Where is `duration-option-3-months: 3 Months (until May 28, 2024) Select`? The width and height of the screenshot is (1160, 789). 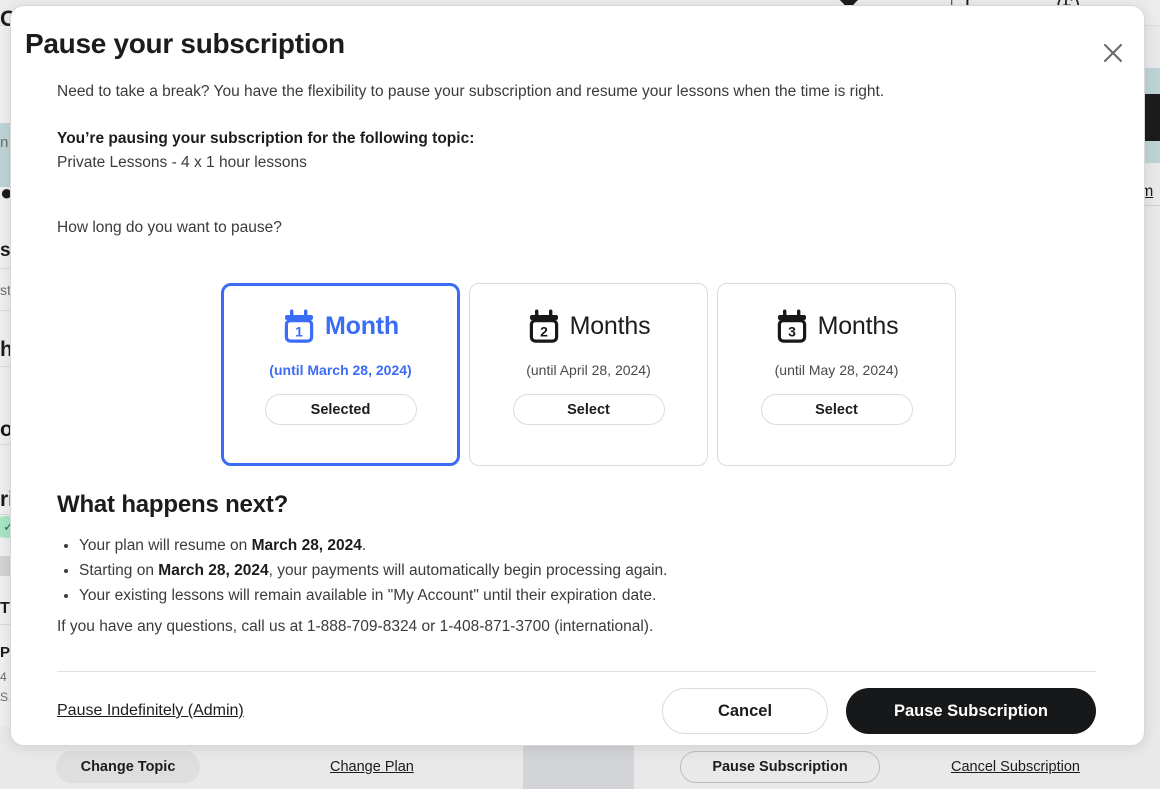
duration-option-3-months: 3 Months (until May 28, 2024) Select is located at coordinates (836, 374).